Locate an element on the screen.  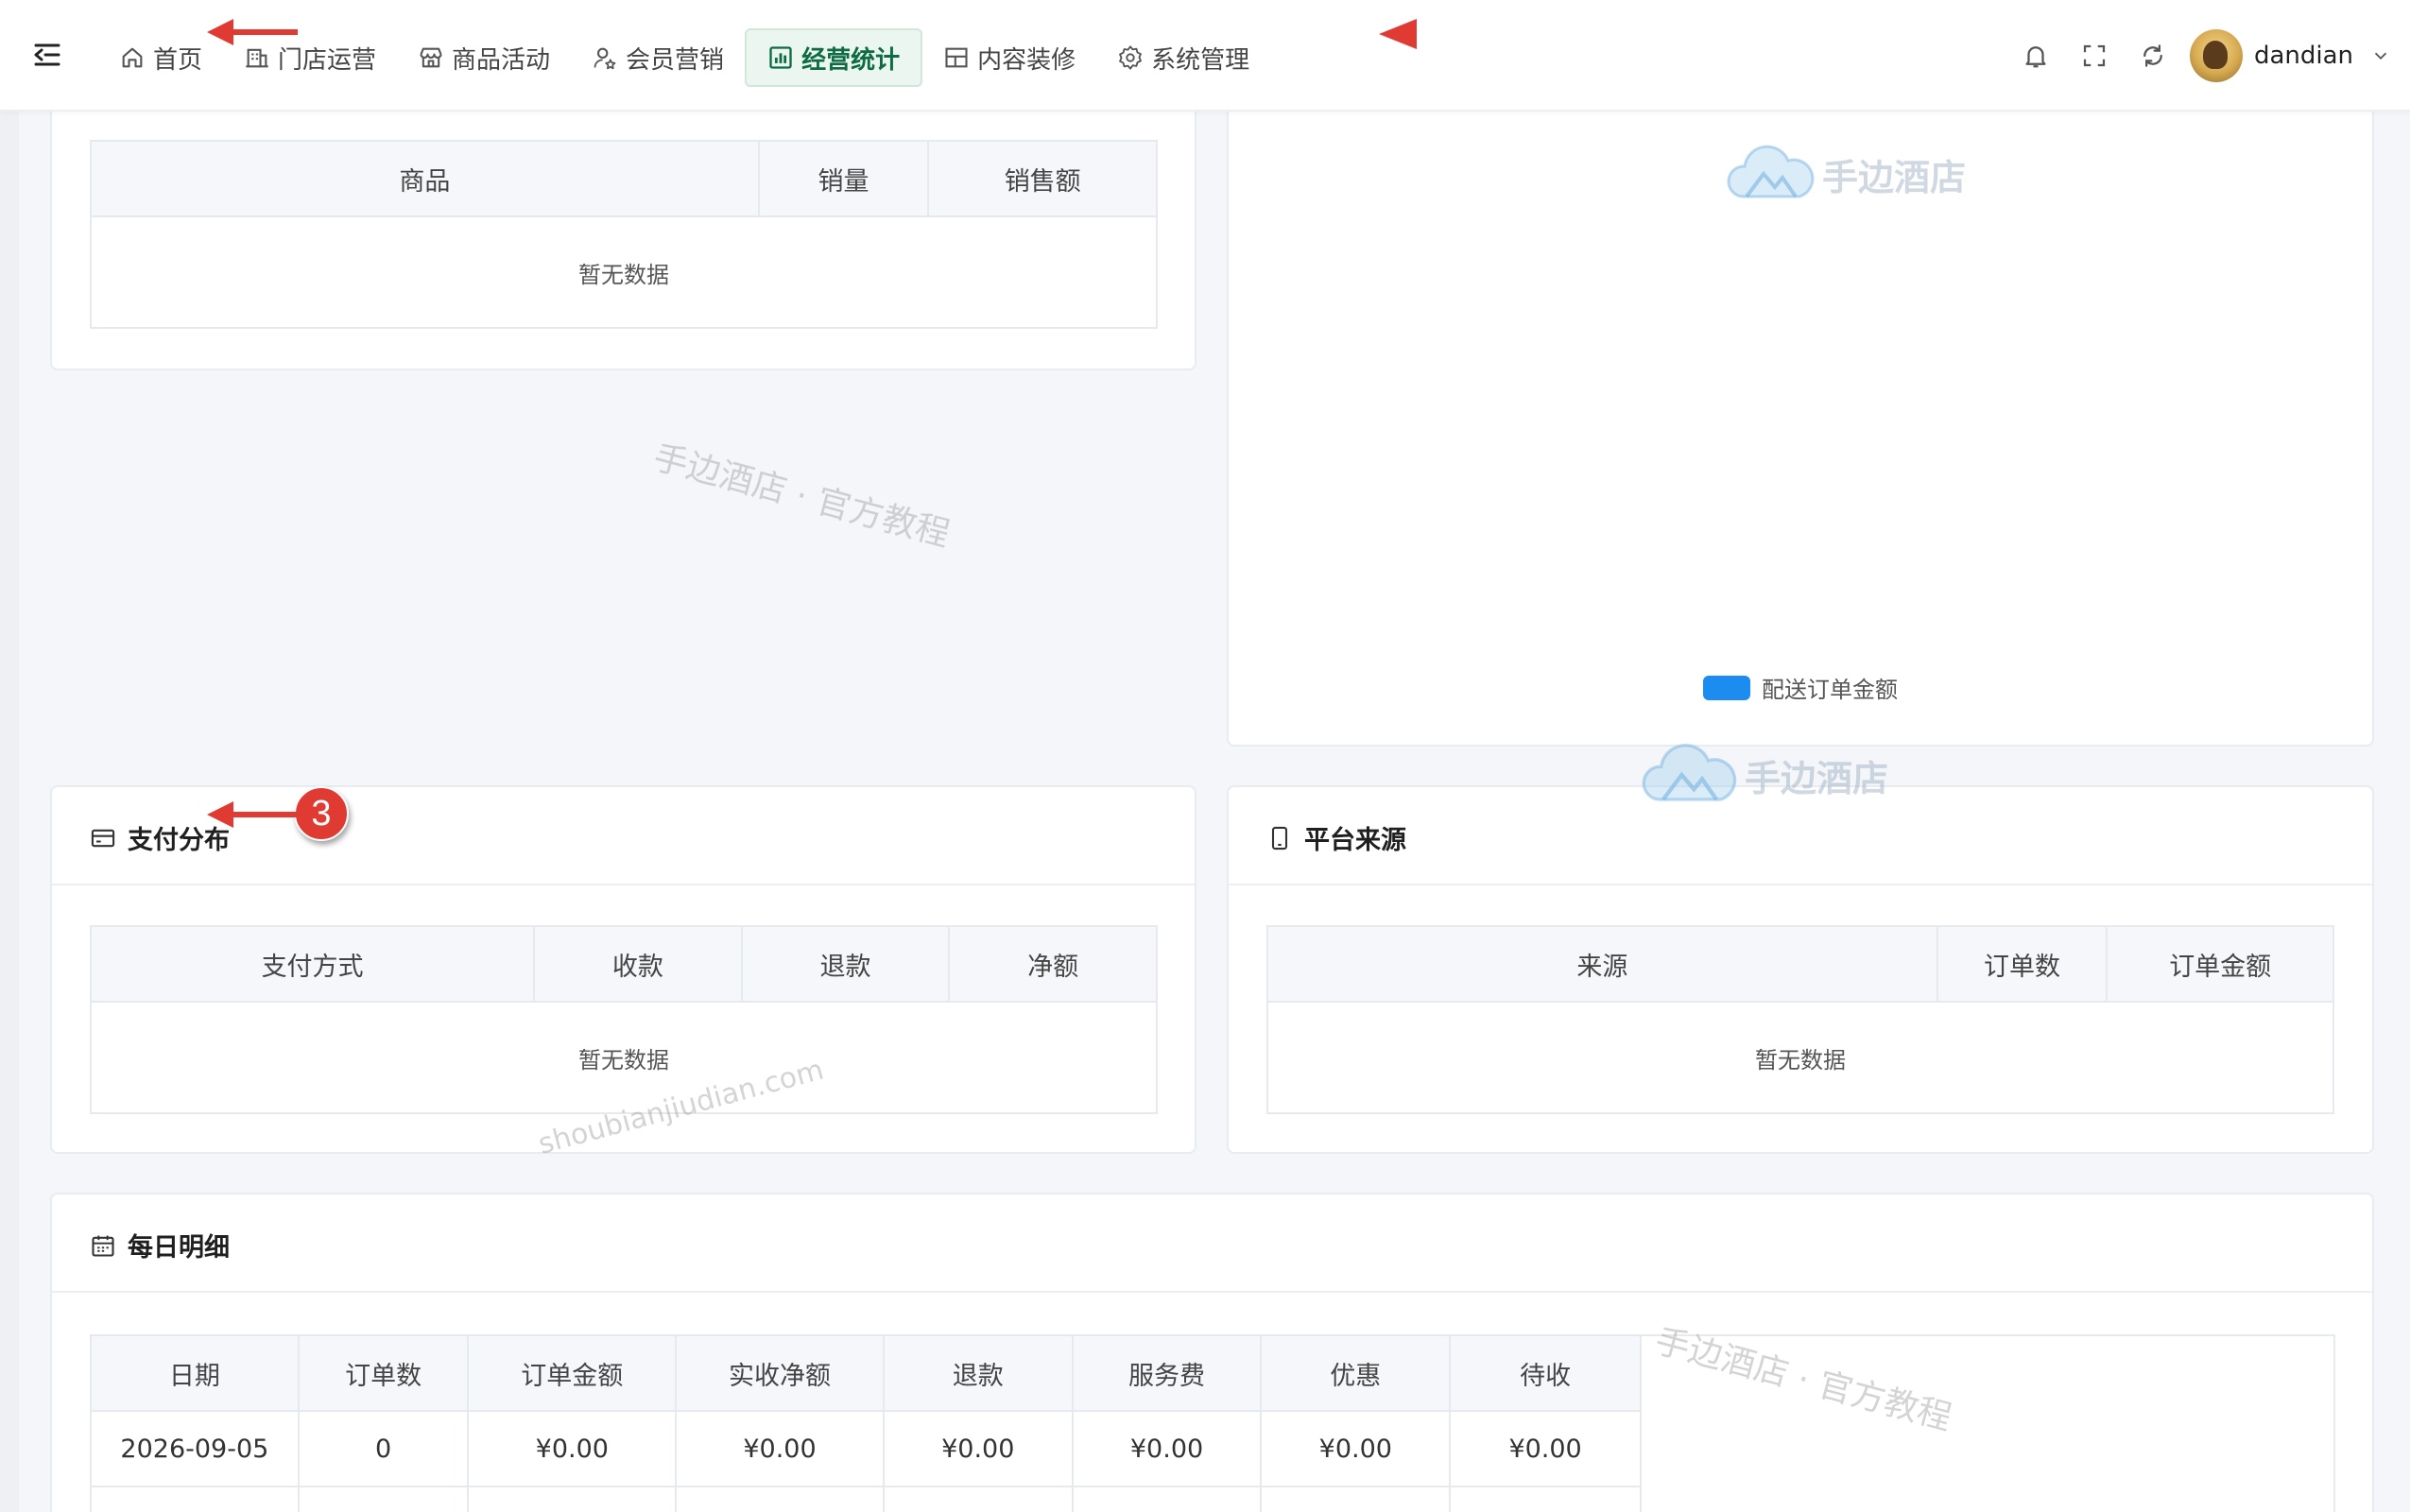
column-header: 销量 is located at coordinates (843, 178).